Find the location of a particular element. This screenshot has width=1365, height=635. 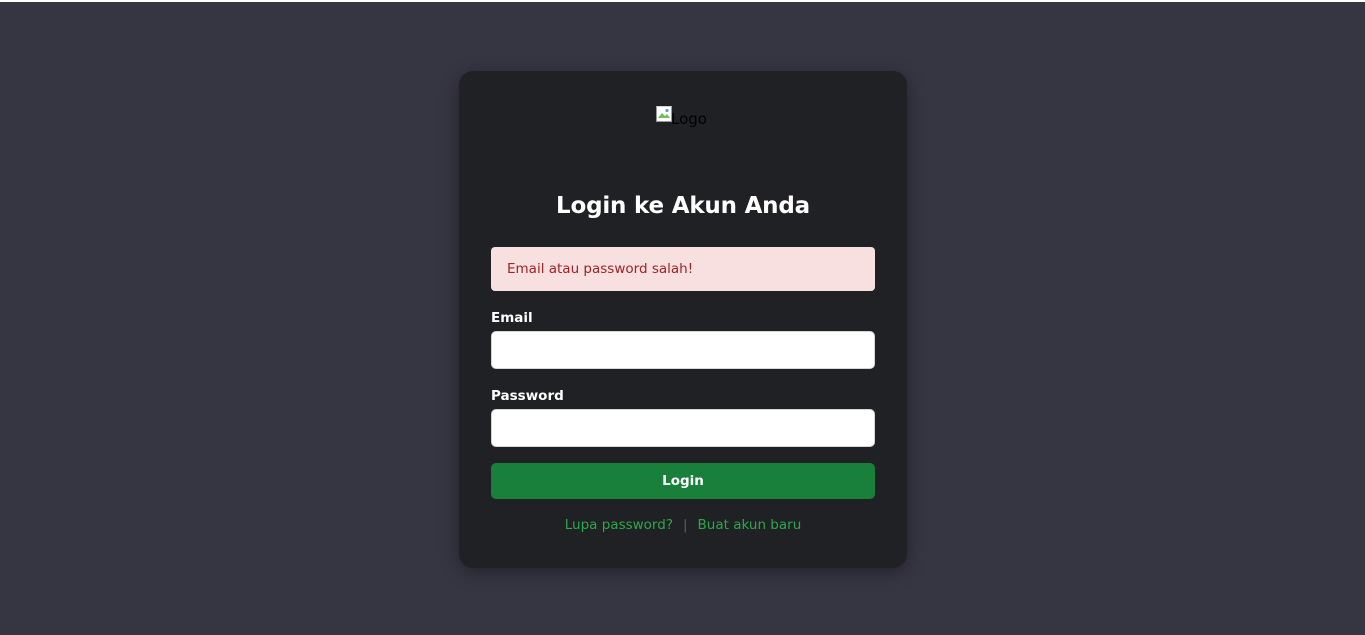

register-link: Buat akun baru is located at coordinates (750, 525).